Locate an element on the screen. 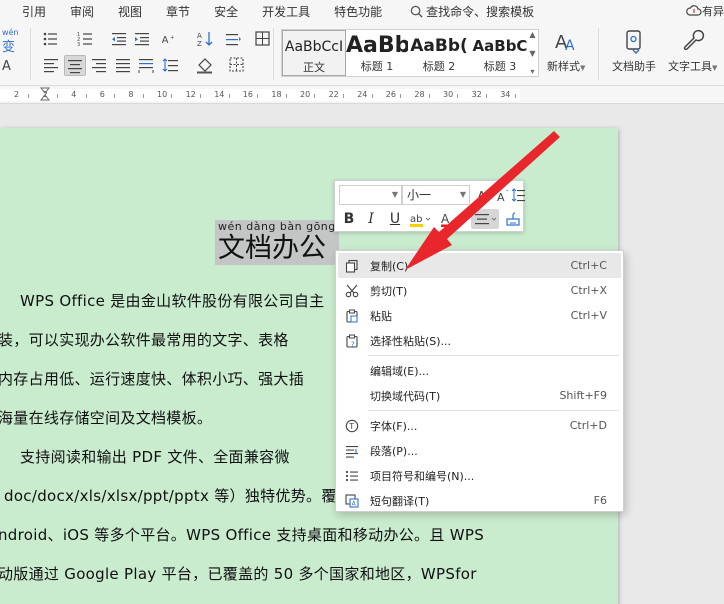  italic-button: I is located at coordinates (371, 219).